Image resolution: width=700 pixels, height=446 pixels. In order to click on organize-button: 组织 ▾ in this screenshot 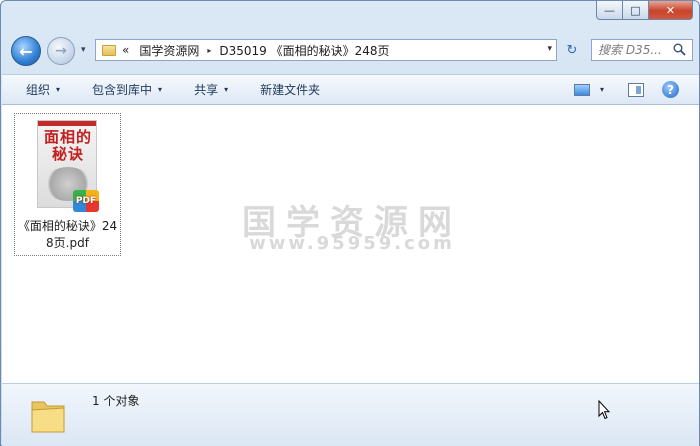, I will do `click(37, 89)`.